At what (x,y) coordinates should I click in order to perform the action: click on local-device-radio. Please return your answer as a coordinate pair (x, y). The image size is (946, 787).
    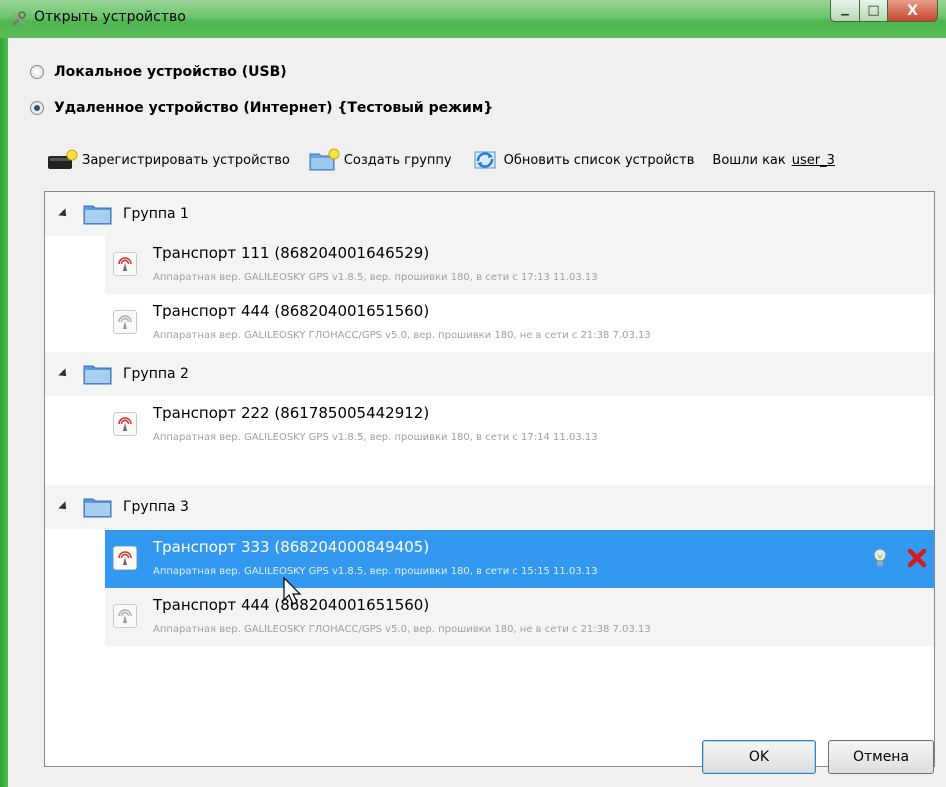
    Looking at the image, I should click on (37, 72).